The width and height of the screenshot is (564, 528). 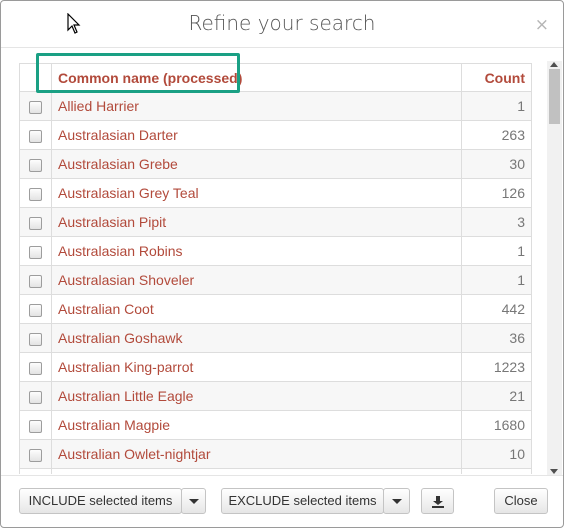 What do you see at coordinates (256, 396) in the screenshot?
I see `common-name-link: Australian Little Eagle` at bounding box center [256, 396].